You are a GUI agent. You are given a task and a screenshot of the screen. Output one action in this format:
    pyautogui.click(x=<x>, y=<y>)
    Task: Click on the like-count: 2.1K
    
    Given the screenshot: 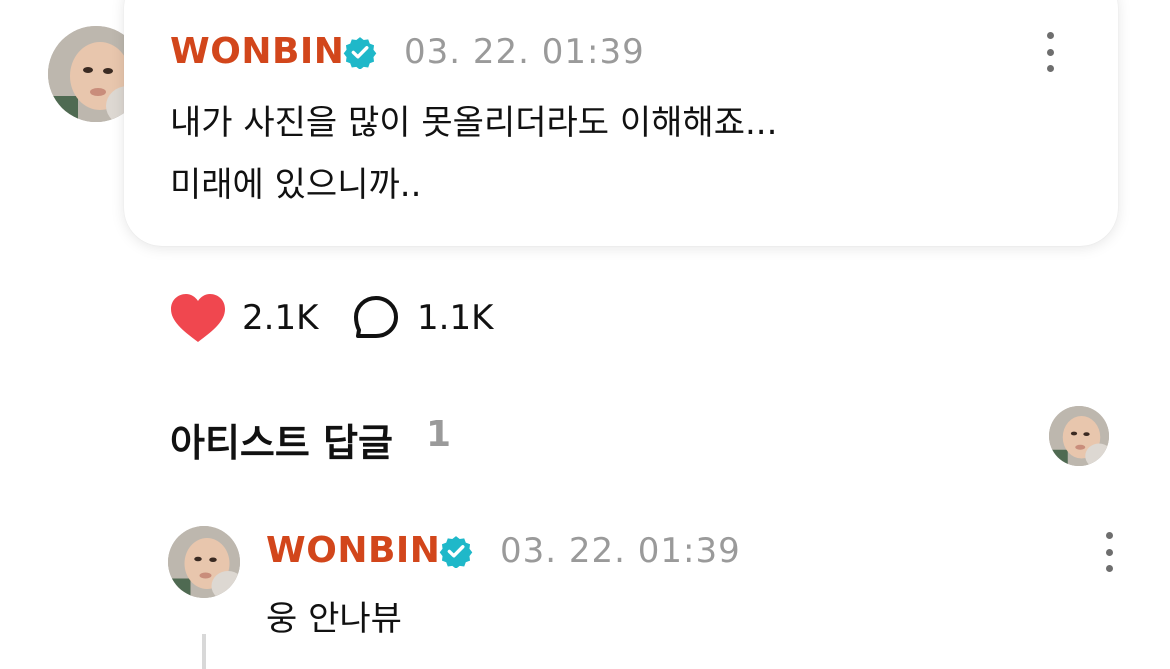 What is the action you would take?
    pyautogui.click(x=280, y=318)
    